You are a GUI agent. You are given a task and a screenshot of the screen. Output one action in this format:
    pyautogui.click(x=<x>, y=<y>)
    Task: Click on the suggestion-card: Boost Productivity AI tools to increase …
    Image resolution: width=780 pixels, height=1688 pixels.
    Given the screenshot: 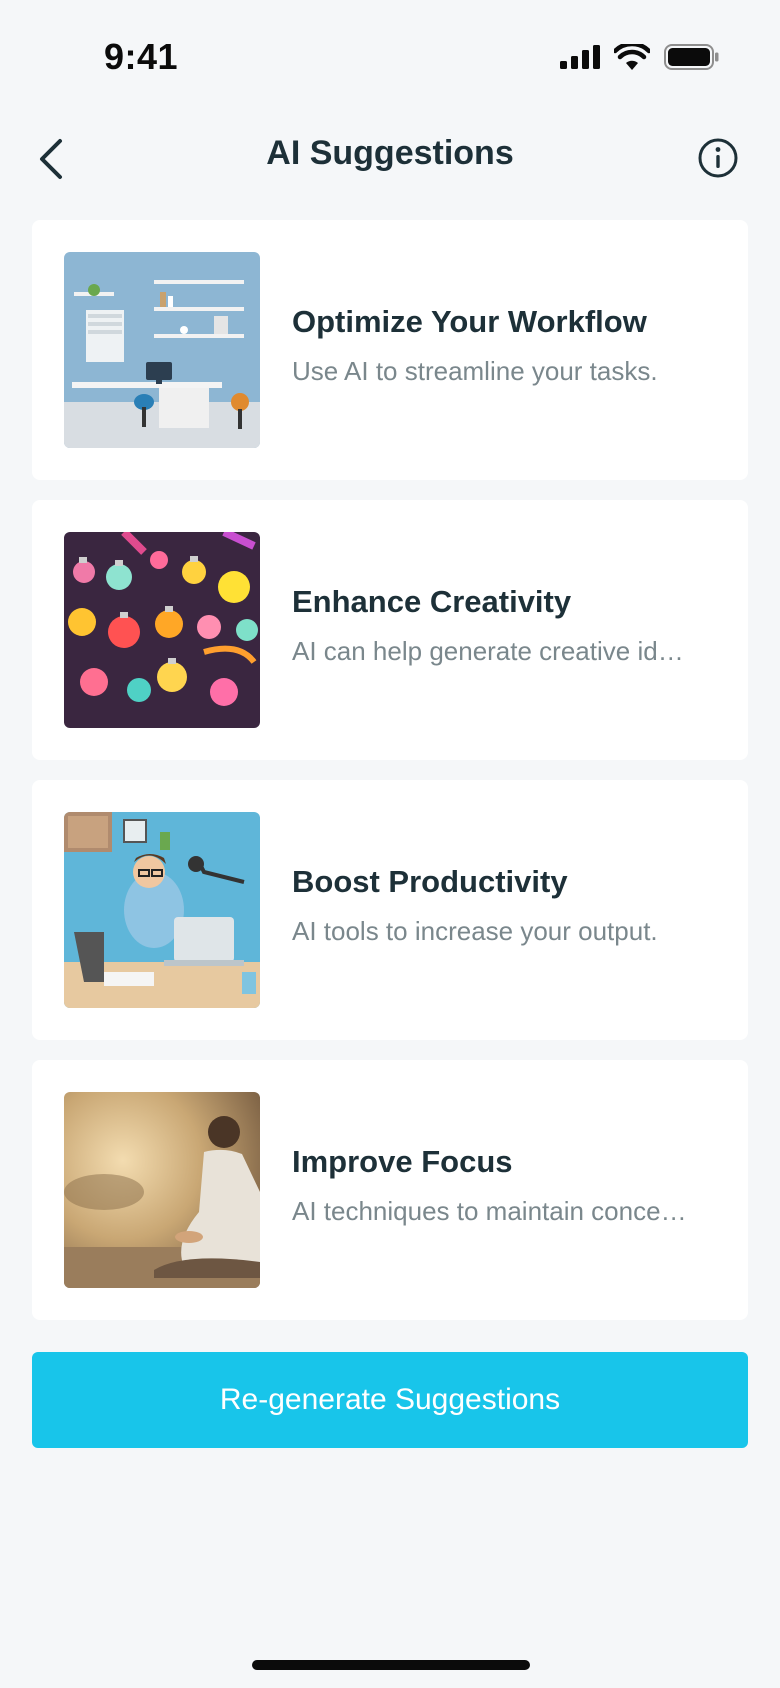 What is the action you would take?
    pyautogui.click(x=390, y=910)
    